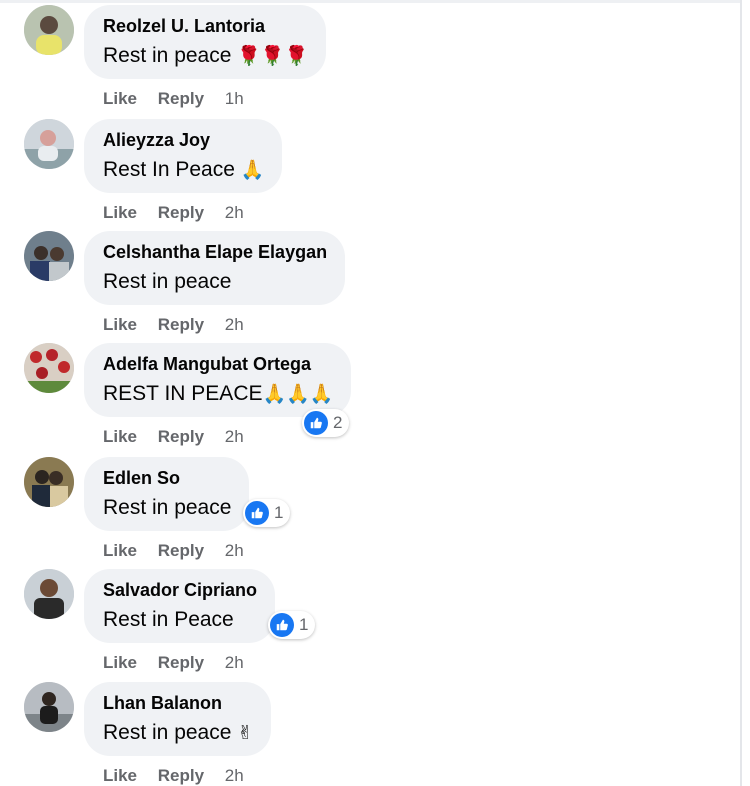 Image resolution: width=750 pixels, height=786 pixels. I want to click on comment-text: Rest In Peace 🙏, so click(184, 169).